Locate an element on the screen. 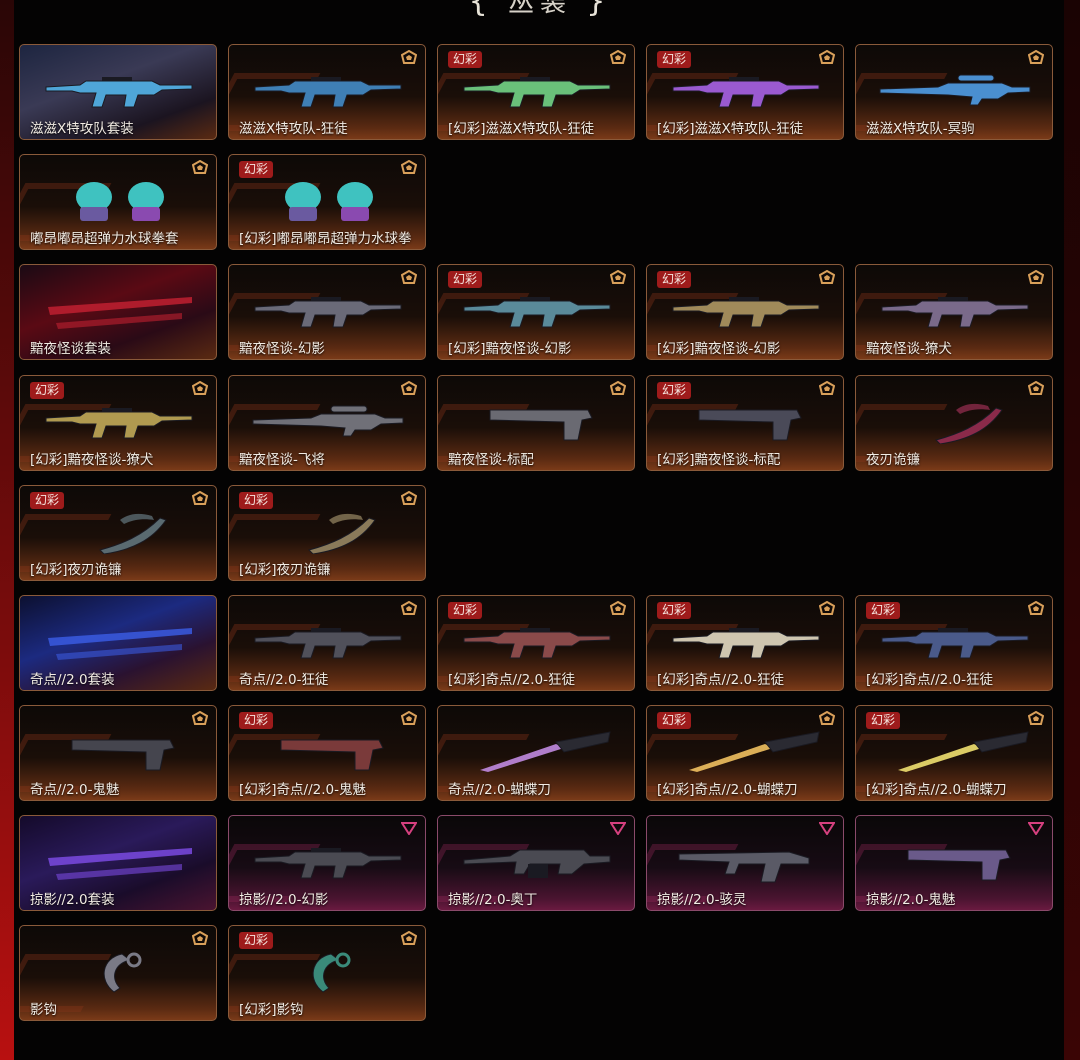  skin-card: 幻彩 [幻彩]奇点//2.0-鬼魅 is located at coordinates (327, 753).